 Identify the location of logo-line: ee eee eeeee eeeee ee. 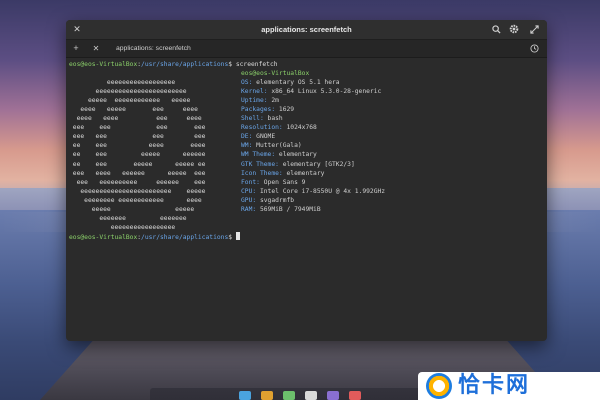
(137, 164).